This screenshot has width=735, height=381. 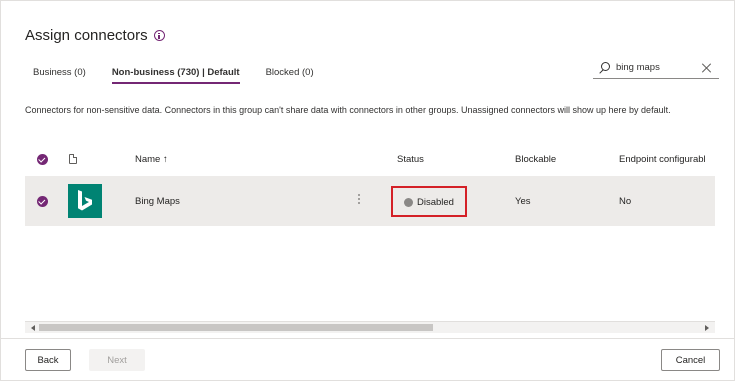 What do you see at coordinates (535, 159) in the screenshot?
I see `column-header-blockable: Blockable` at bounding box center [535, 159].